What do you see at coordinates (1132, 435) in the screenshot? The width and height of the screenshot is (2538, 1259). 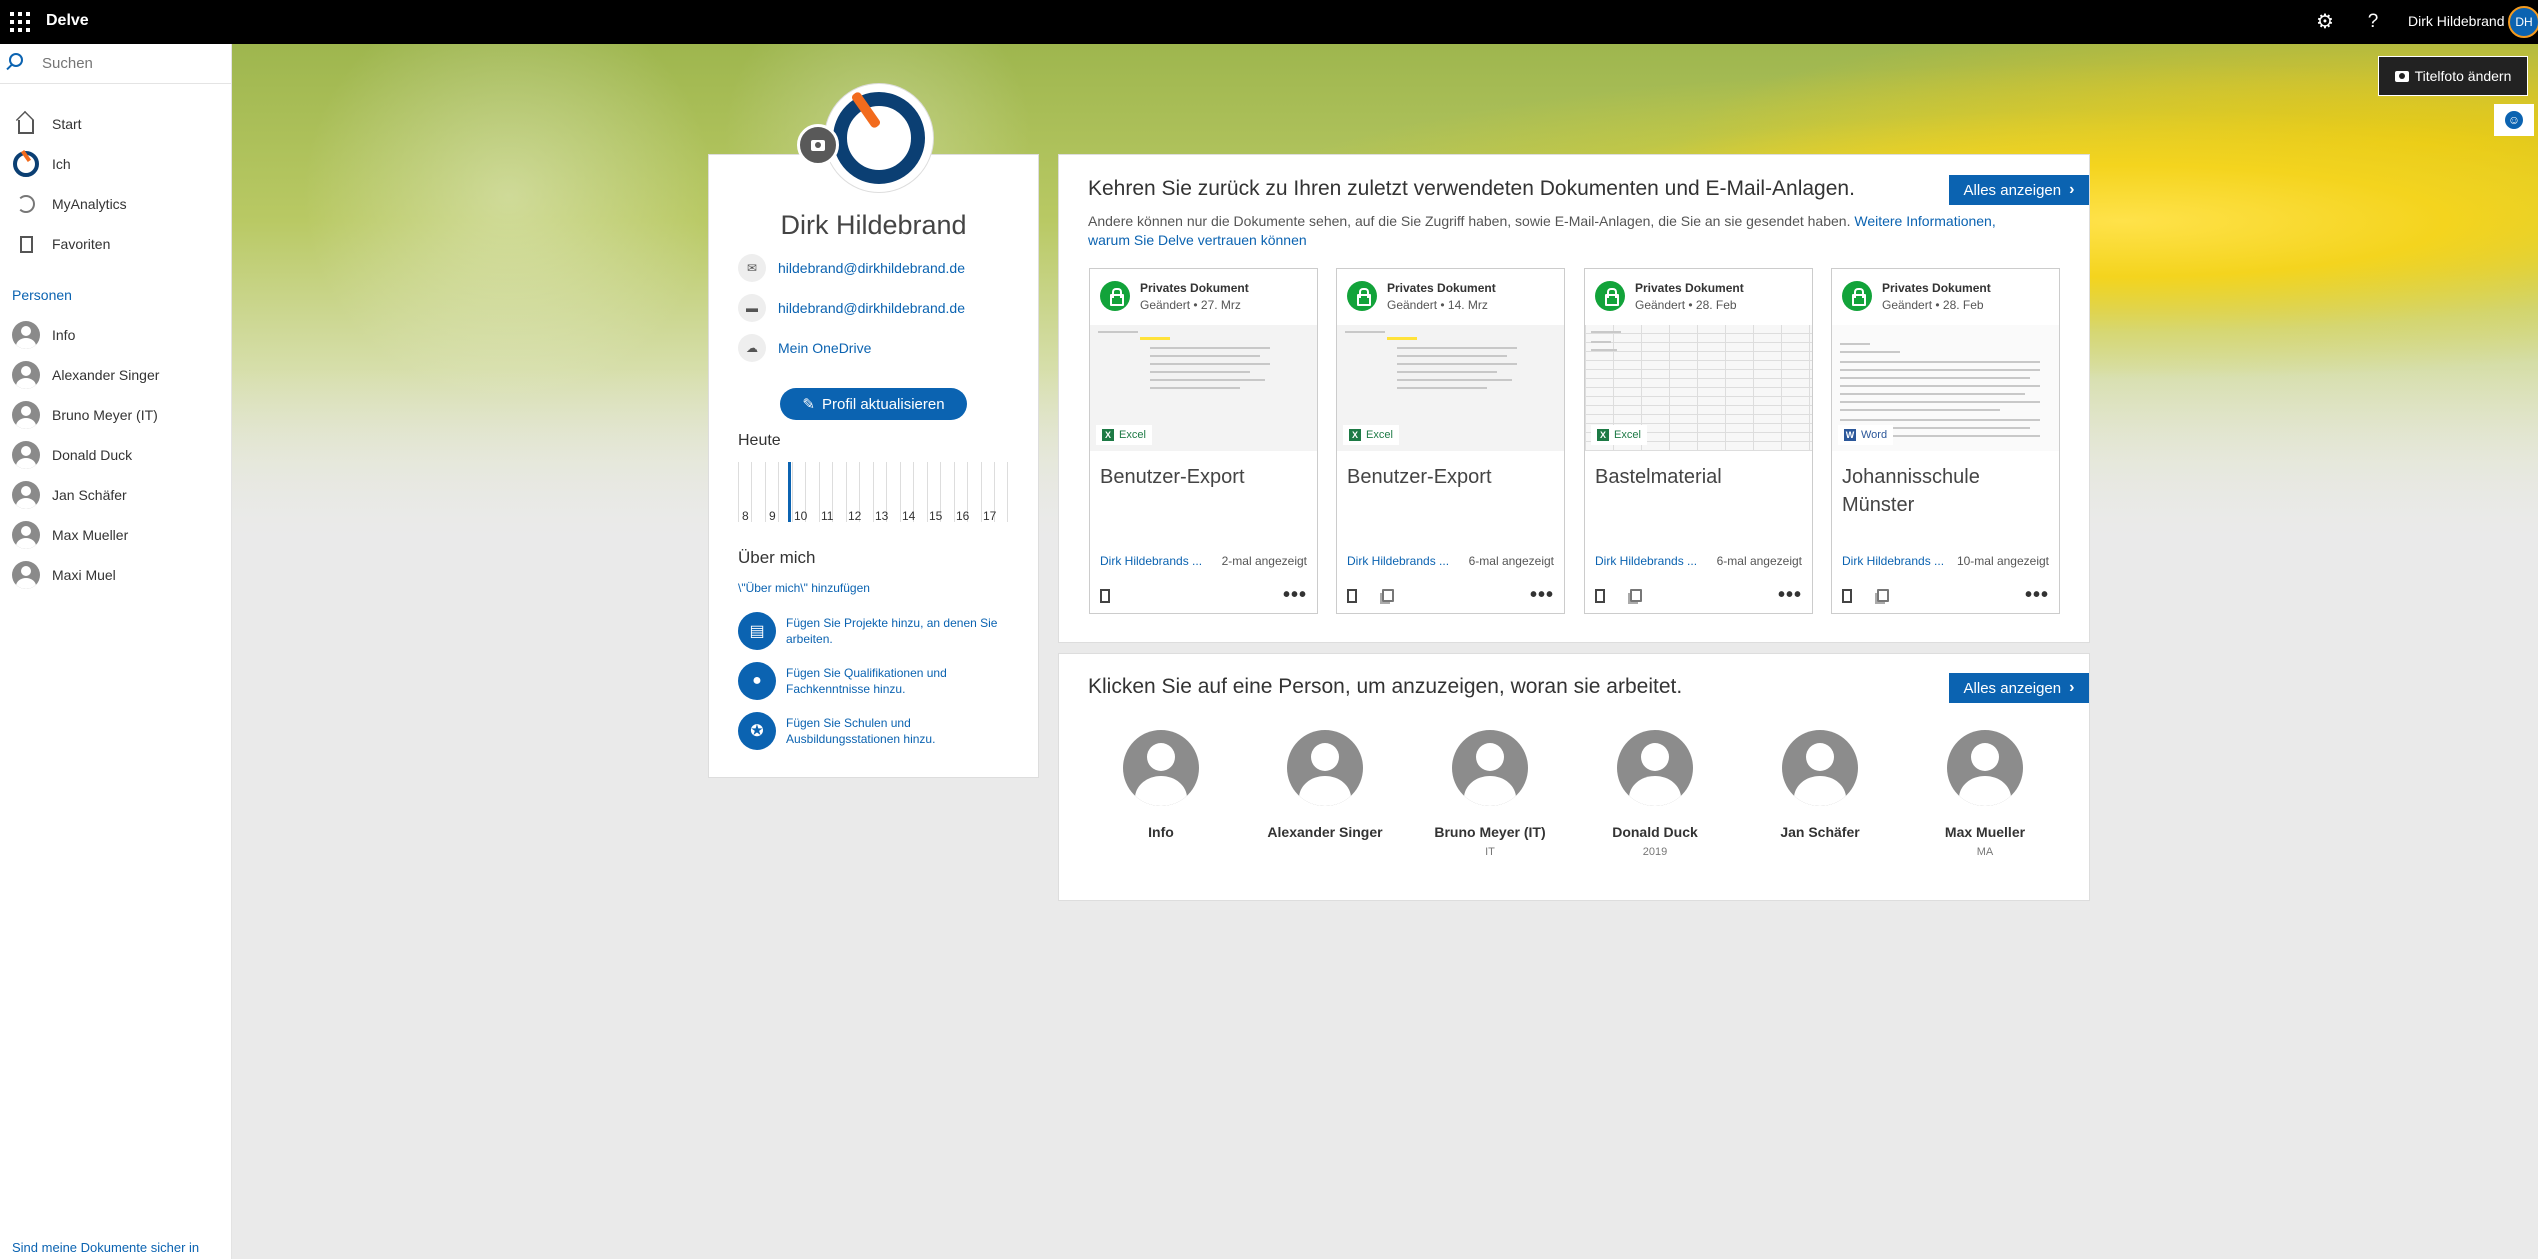 I see `file-type-label: Excel` at bounding box center [1132, 435].